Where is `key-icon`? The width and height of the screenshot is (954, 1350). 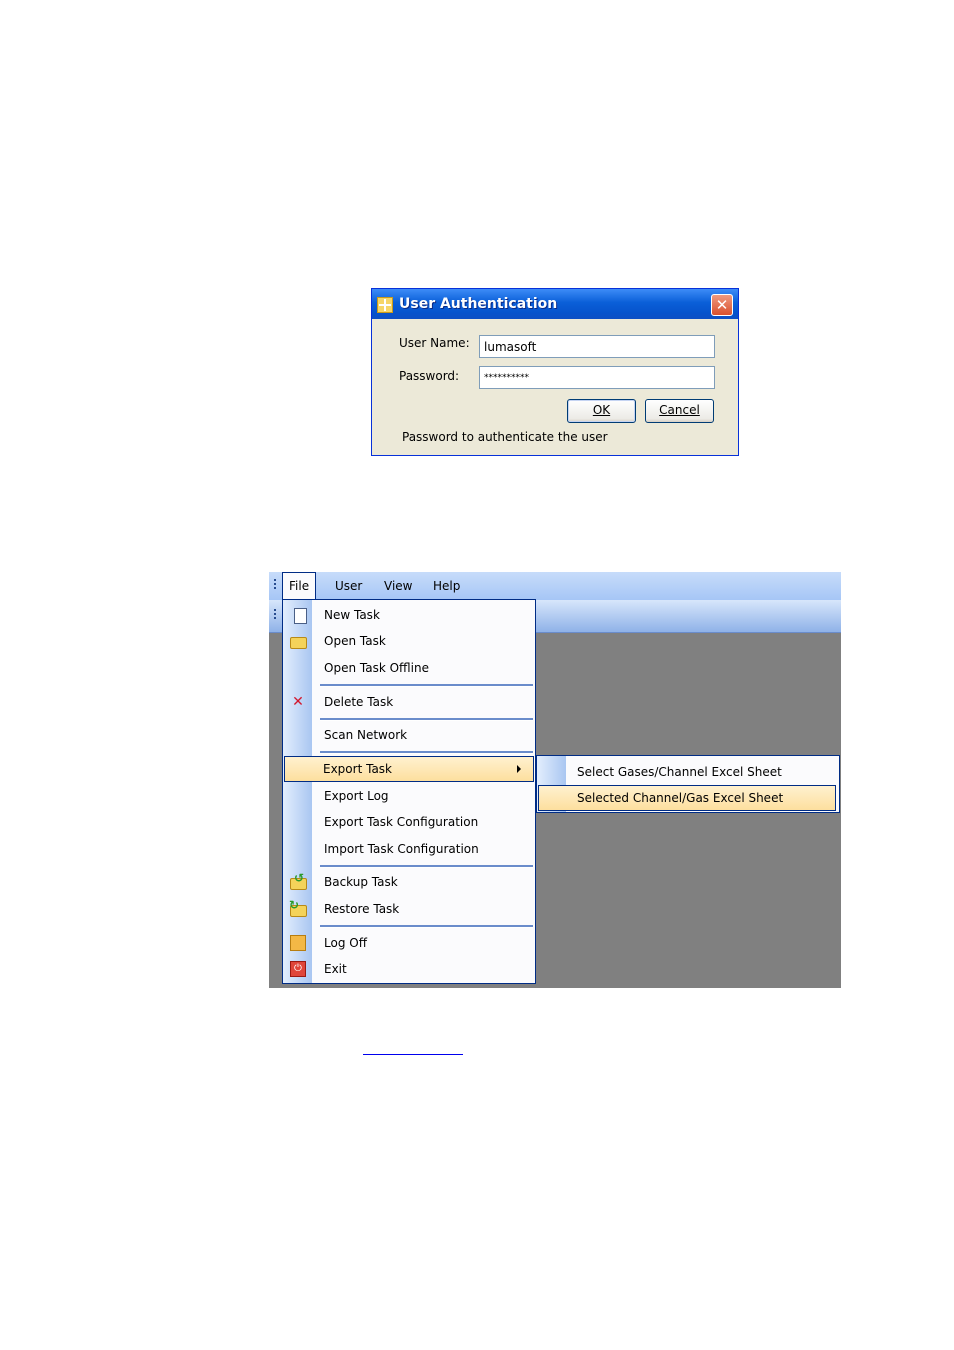 key-icon is located at coordinates (298, 943).